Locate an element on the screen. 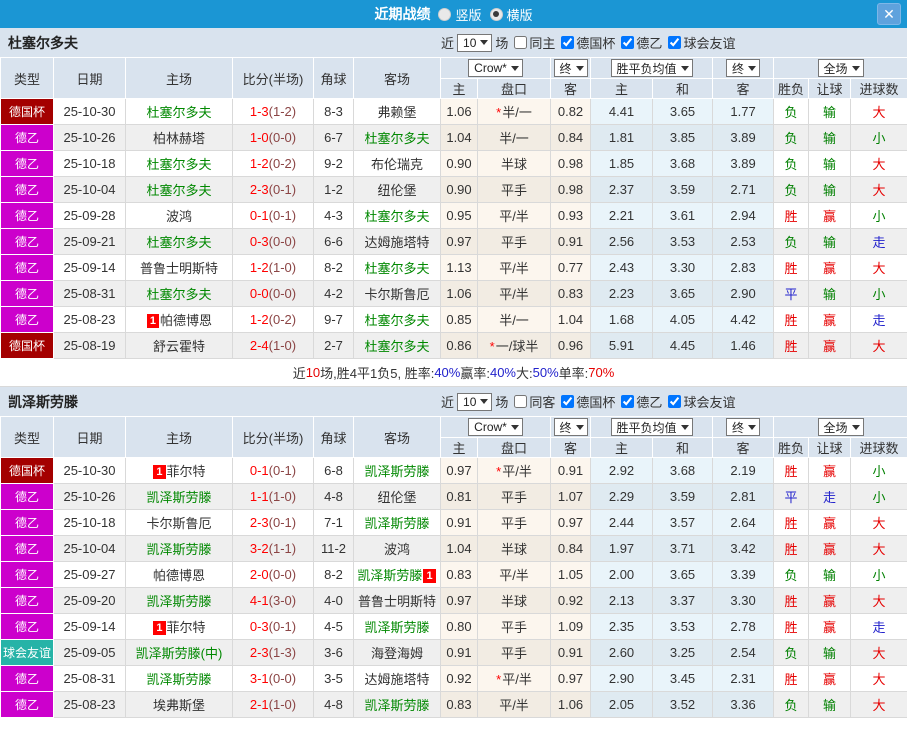 This screenshot has height=750, width=907. fulltime-score: 0-3 is located at coordinates (259, 626).